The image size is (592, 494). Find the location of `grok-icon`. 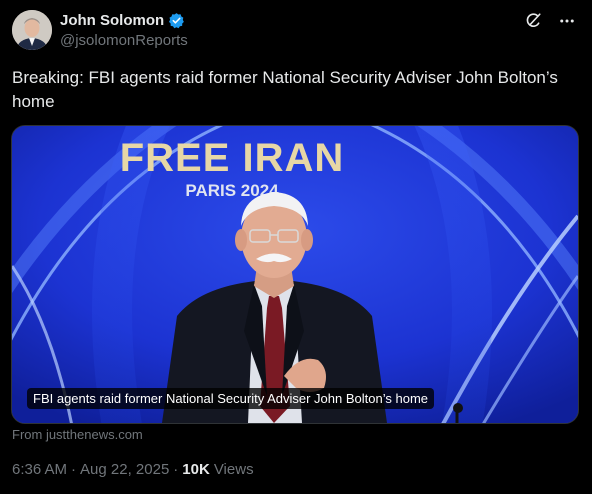

grok-icon is located at coordinates (533, 21).